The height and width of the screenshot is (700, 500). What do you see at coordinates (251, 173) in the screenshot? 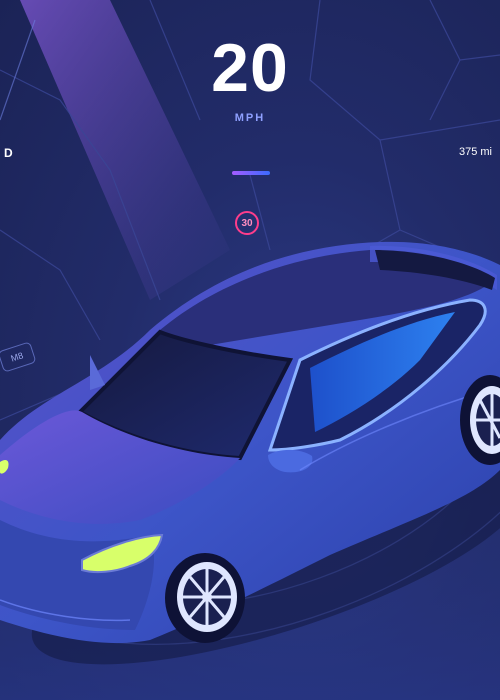
I see `speed-indicator-bar` at bounding box center [251, 173].